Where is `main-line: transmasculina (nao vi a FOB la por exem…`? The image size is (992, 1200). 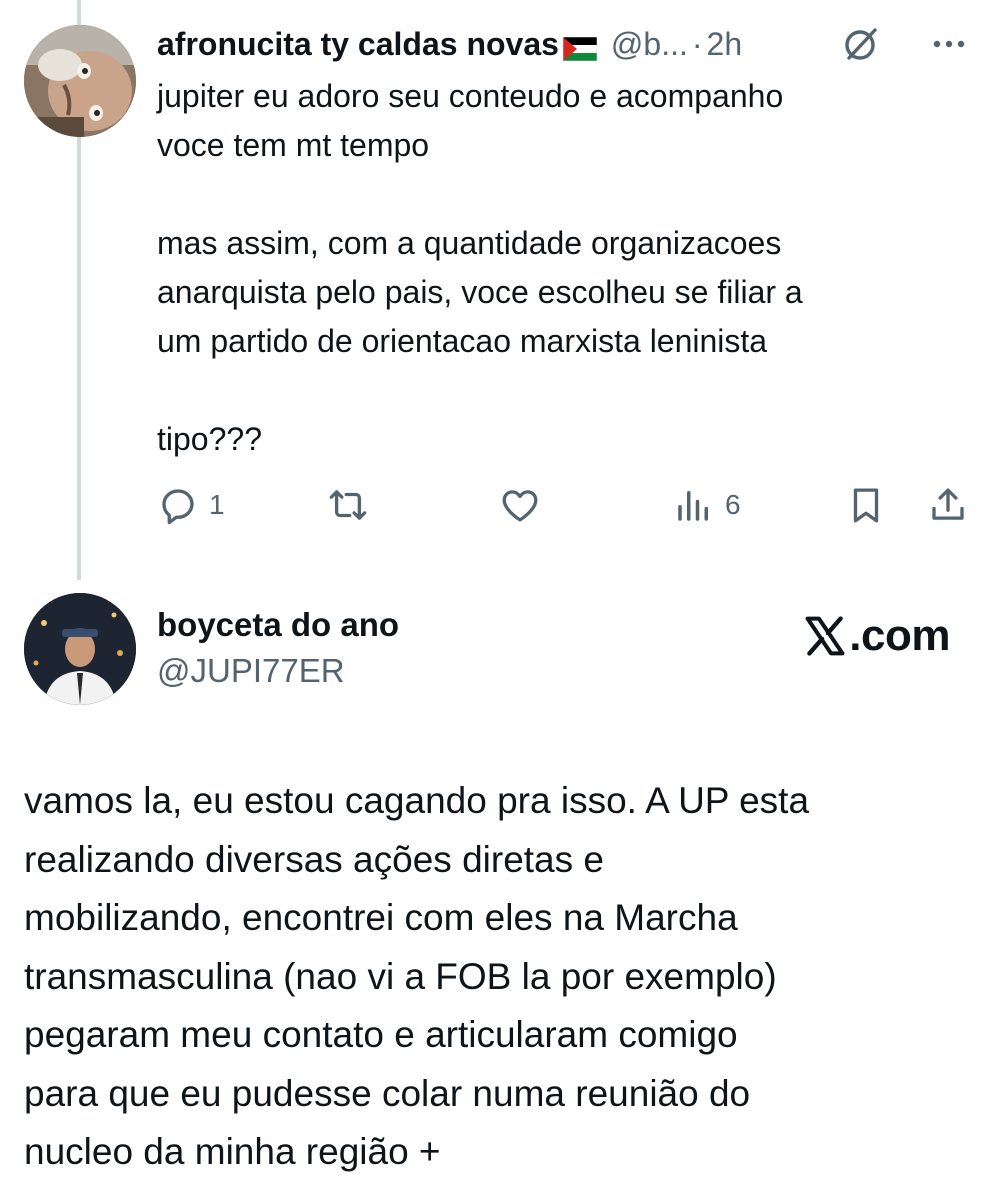 main-line: transmasculina (nao vi a FOB la por exem… is located at coordinates (400, 976).